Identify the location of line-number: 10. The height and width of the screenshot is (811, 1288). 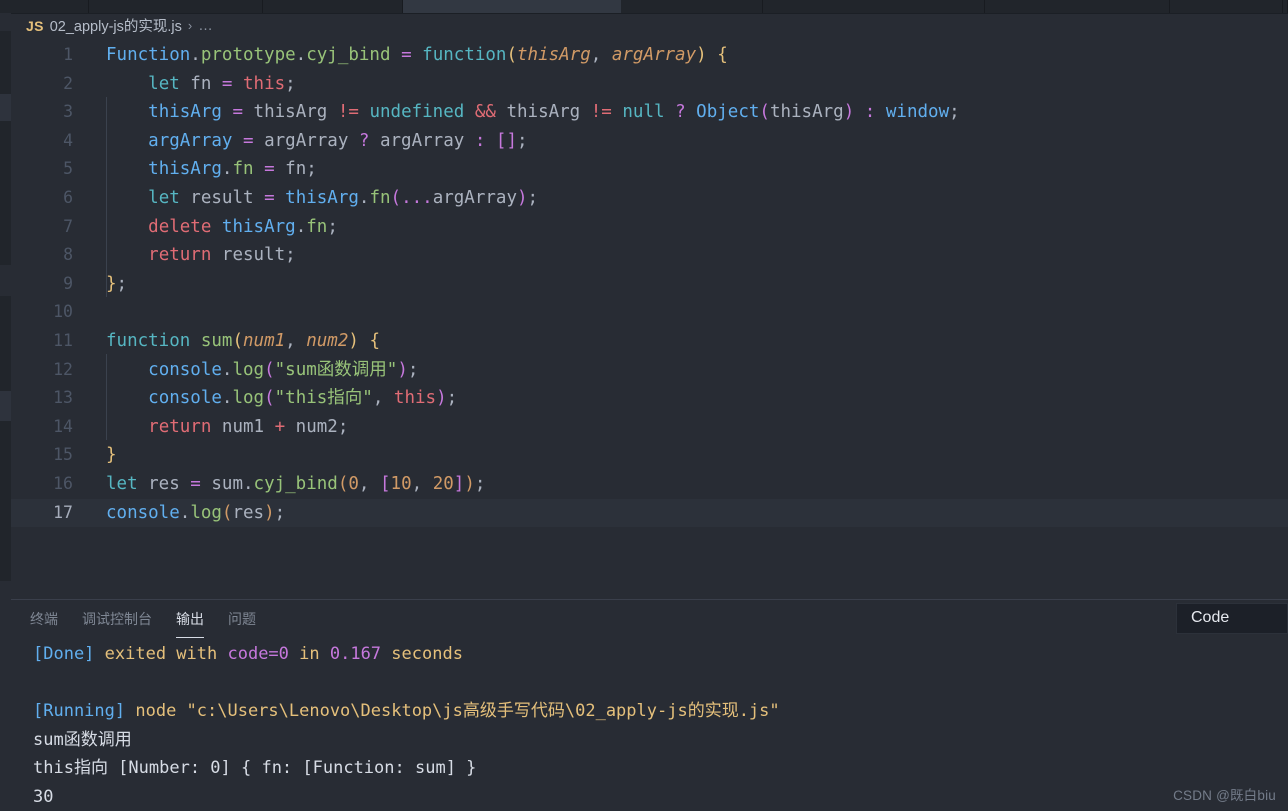
(63, 312).